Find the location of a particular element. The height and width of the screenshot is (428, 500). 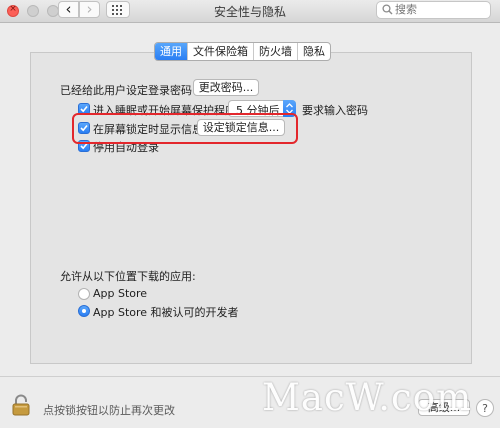

radio-app-store-label: App Store is located at coordinates (120, 293).